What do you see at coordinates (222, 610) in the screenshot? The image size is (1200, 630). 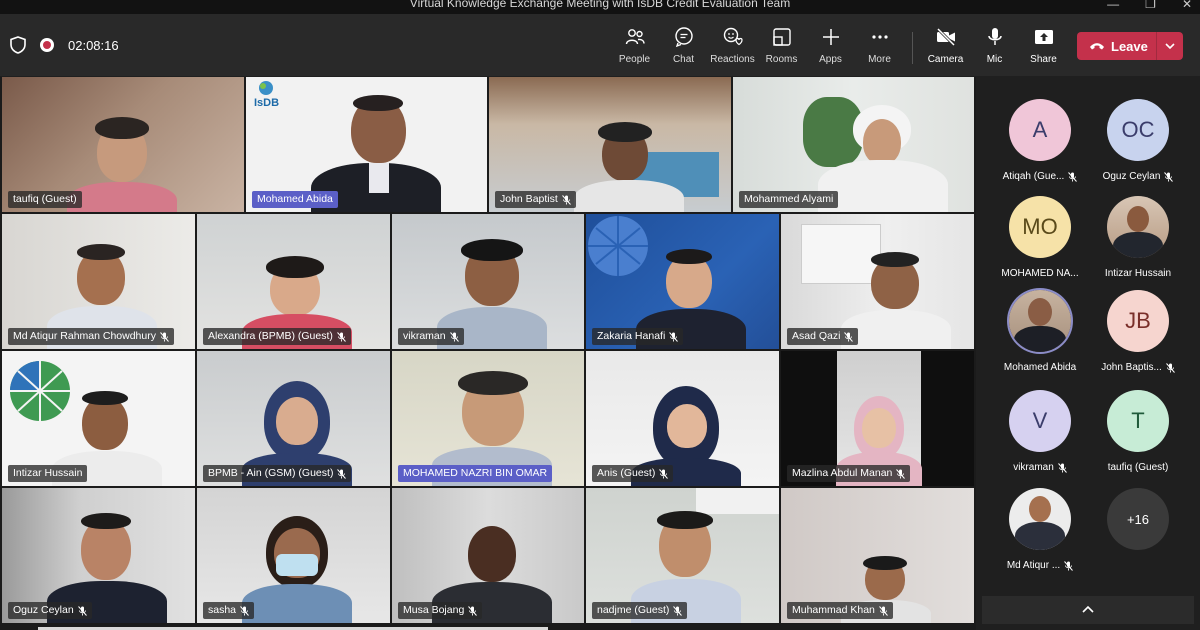 I see `participant-name: sasha` at bounding box center [222, 610].